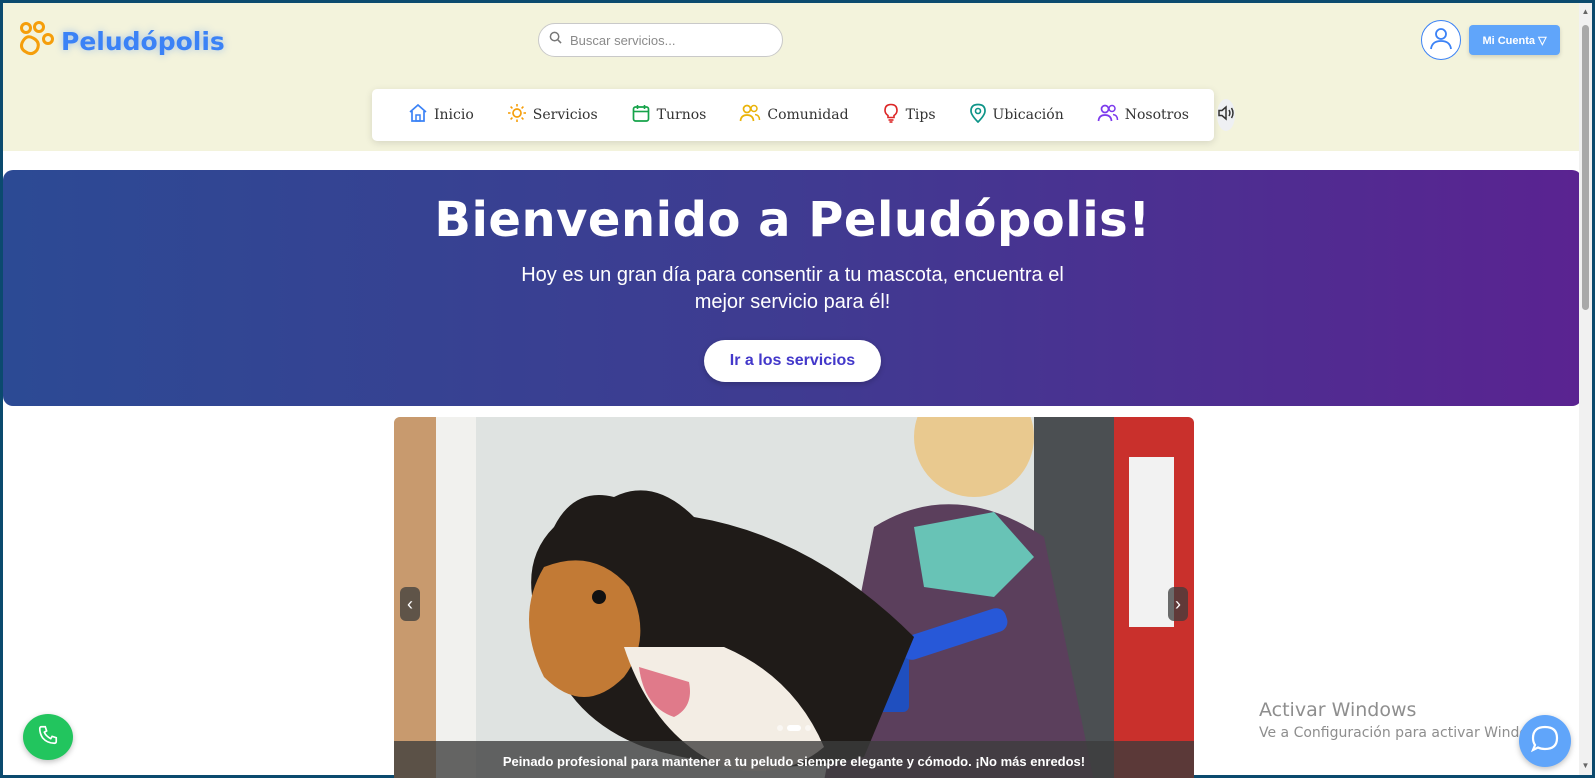  Describe the element at coordinates (891, 115) in the screenshot. I see `lightbulb-icon` at that location.